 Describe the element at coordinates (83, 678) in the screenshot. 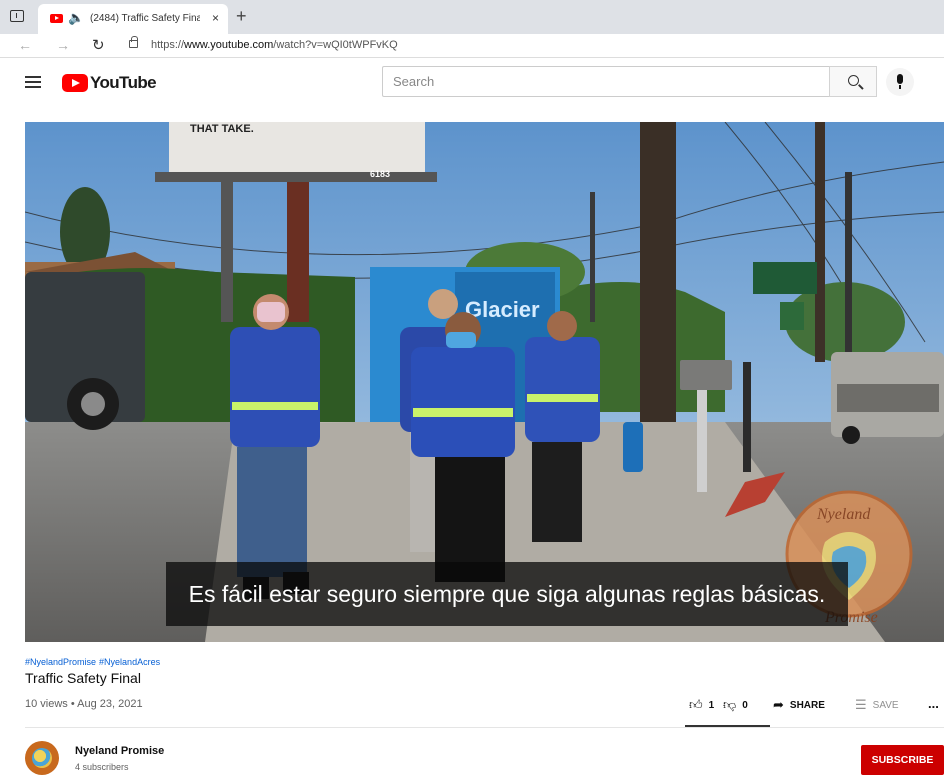

I see `video-title: Traffic Safety Final` at that location.